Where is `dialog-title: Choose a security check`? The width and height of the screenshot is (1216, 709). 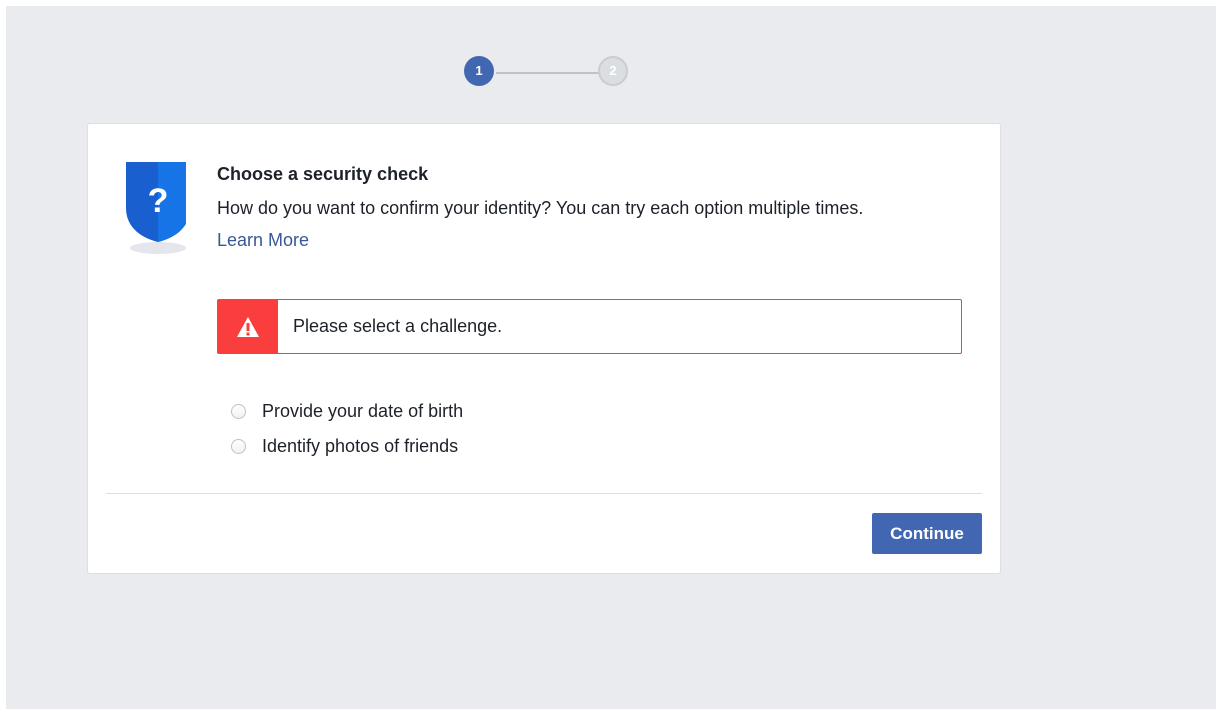
dialog-title: Choose a security check is located at coordinates (323, 174).